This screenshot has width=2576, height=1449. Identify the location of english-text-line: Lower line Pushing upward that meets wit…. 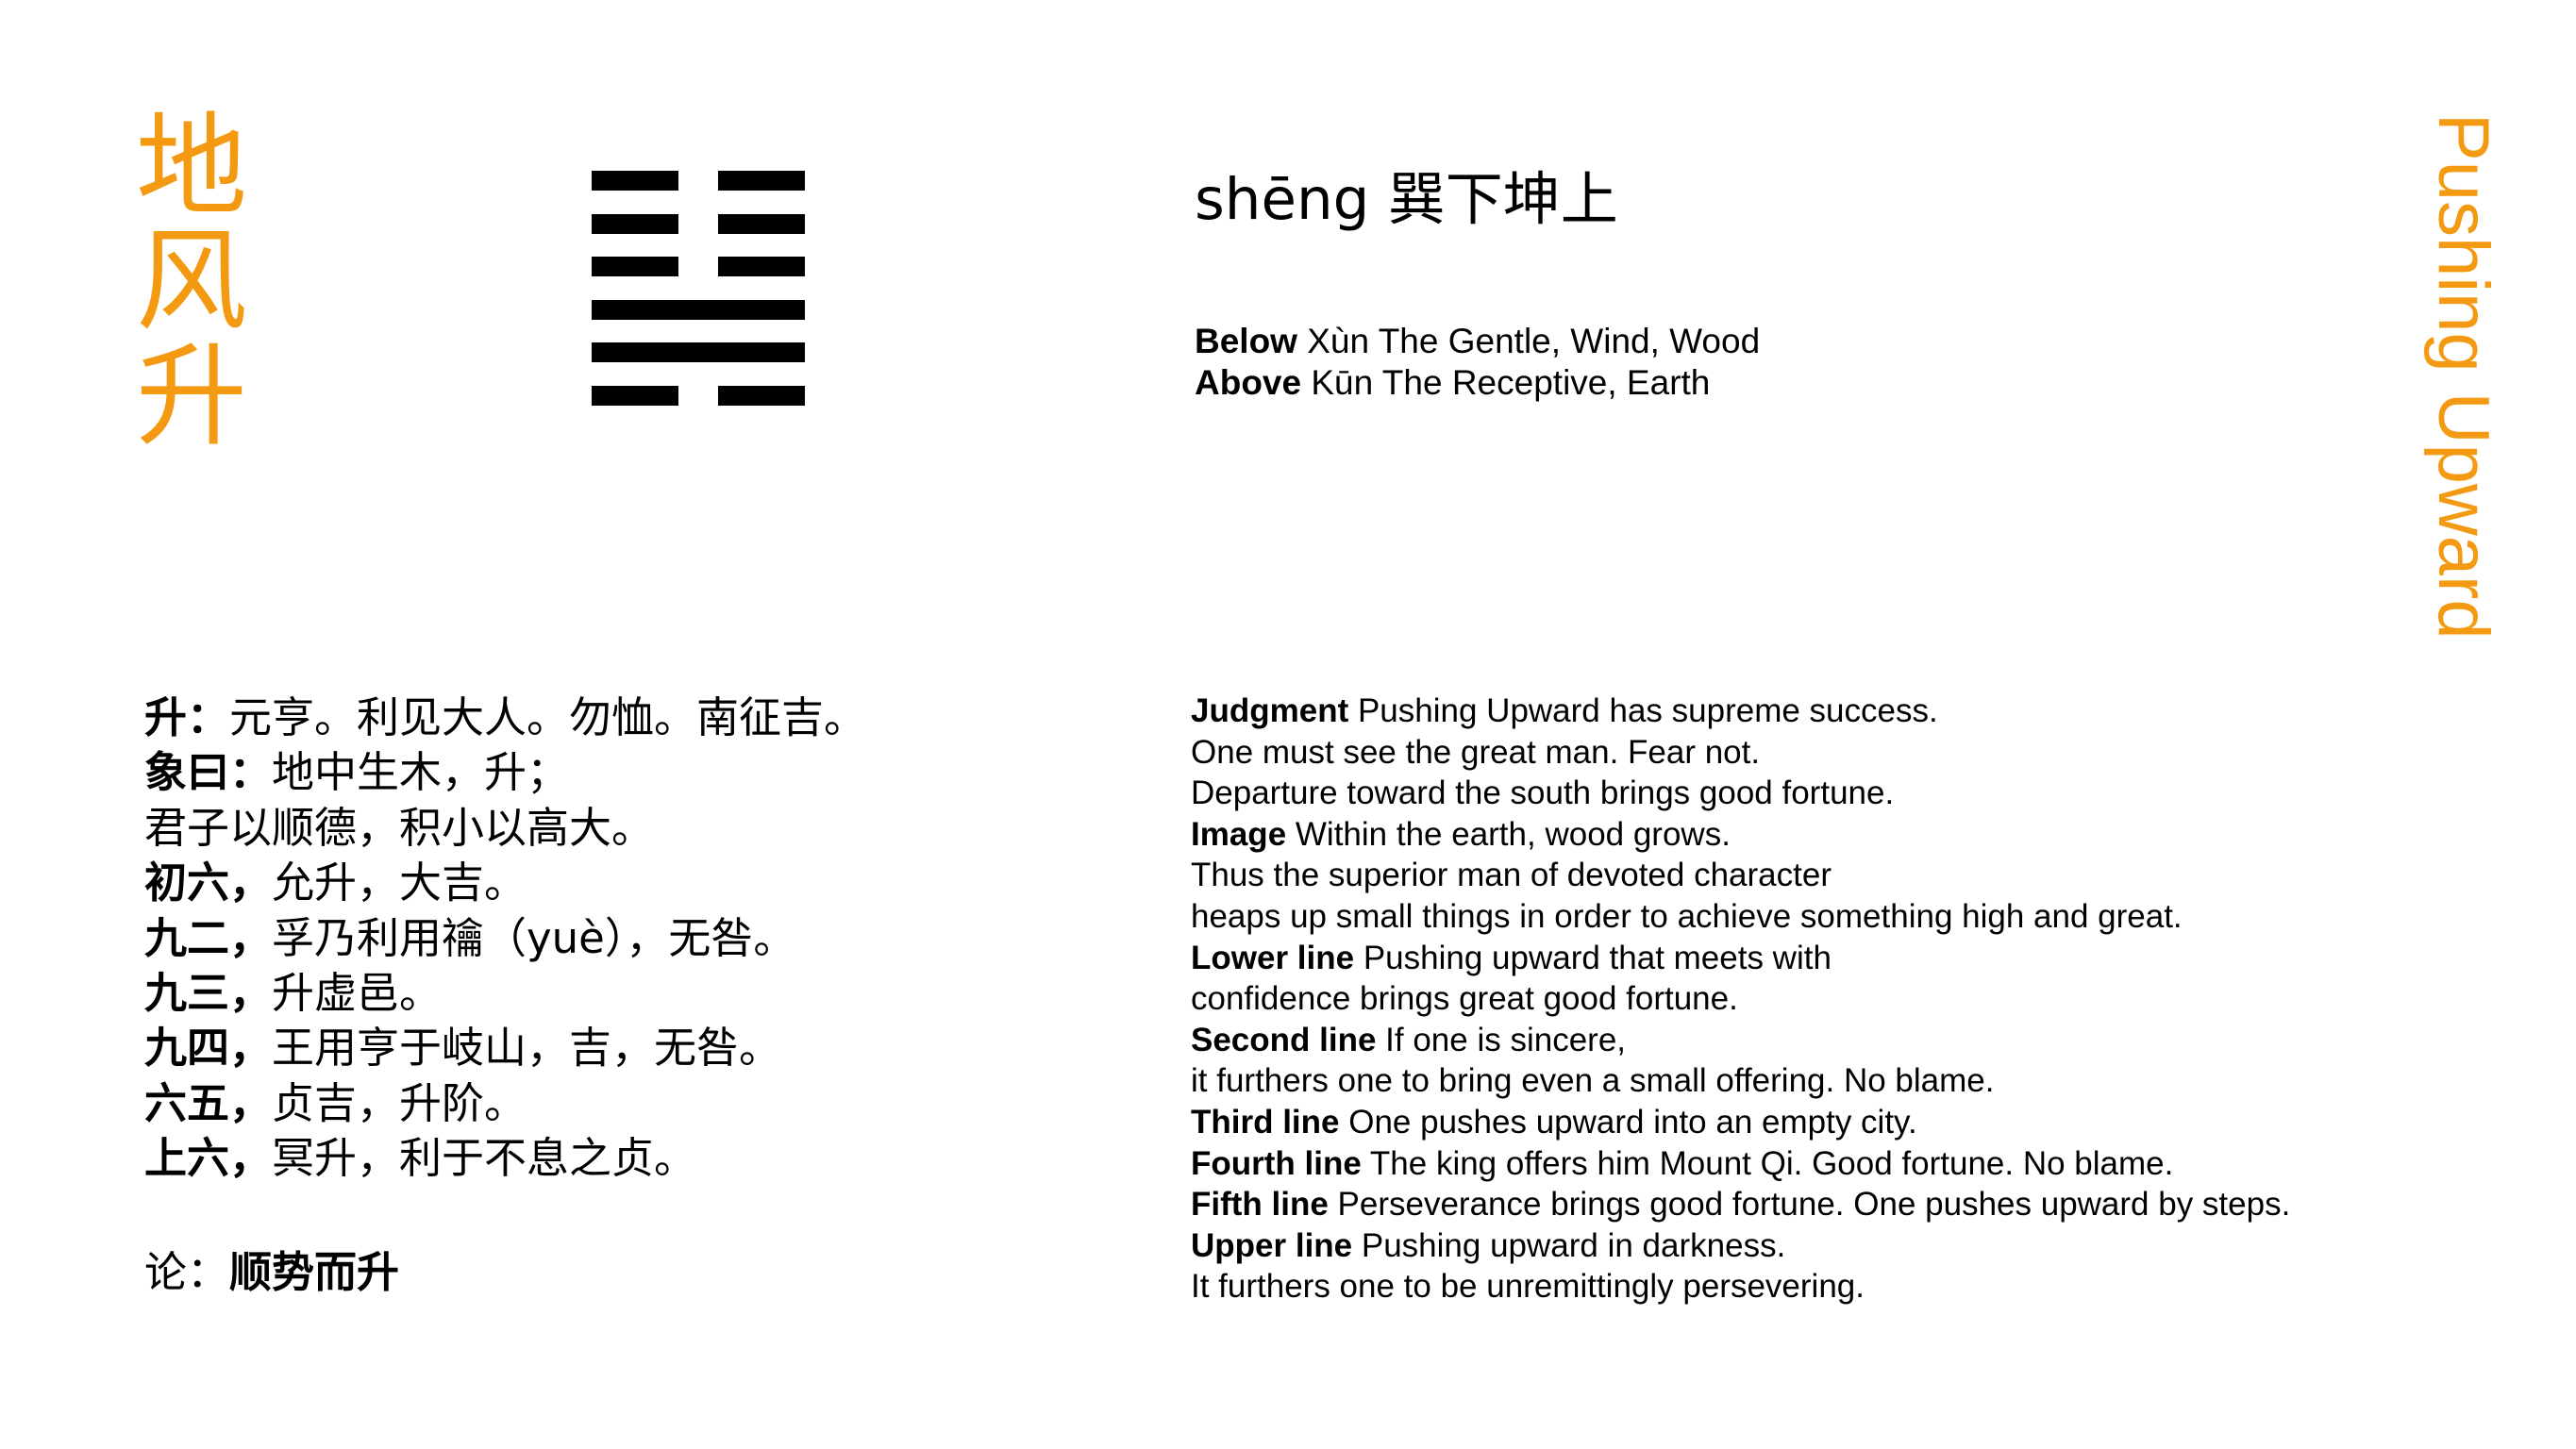
(1861, 959).